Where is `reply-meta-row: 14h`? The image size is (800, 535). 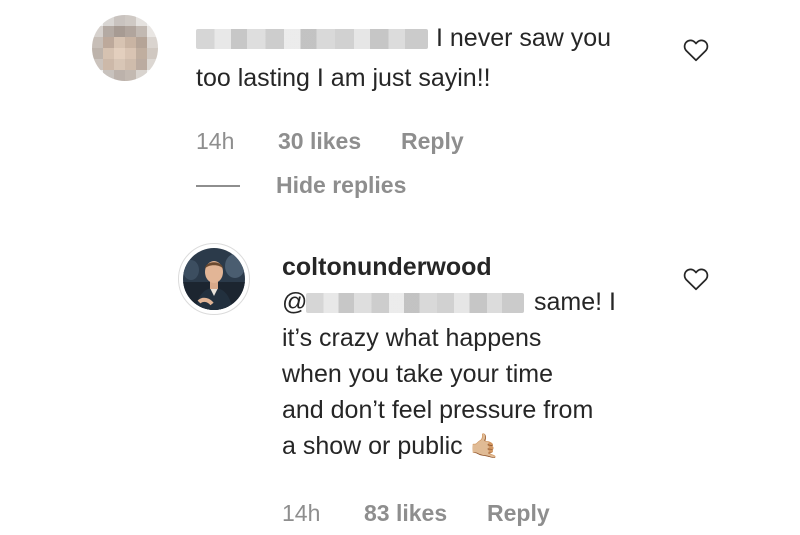 reply-meta-row: 14h is located at coordinates (301, 513).